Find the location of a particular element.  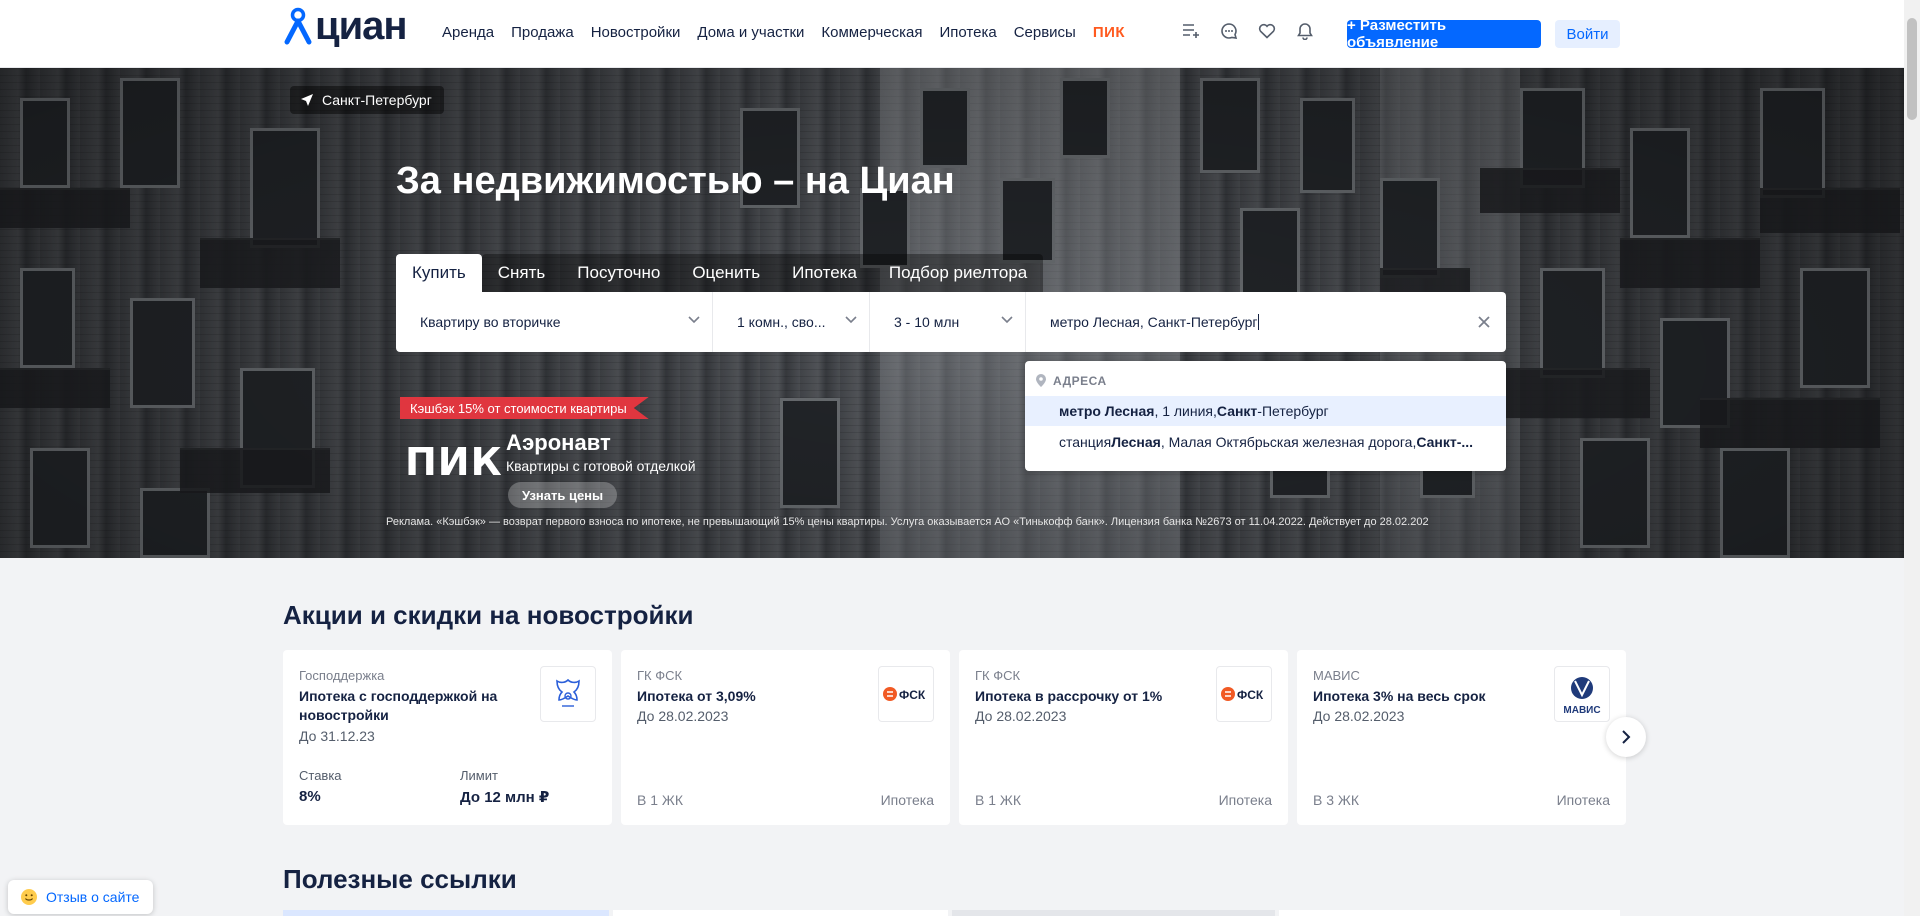

suggestion-match: Лесная is located at coordinates (1136, 442).